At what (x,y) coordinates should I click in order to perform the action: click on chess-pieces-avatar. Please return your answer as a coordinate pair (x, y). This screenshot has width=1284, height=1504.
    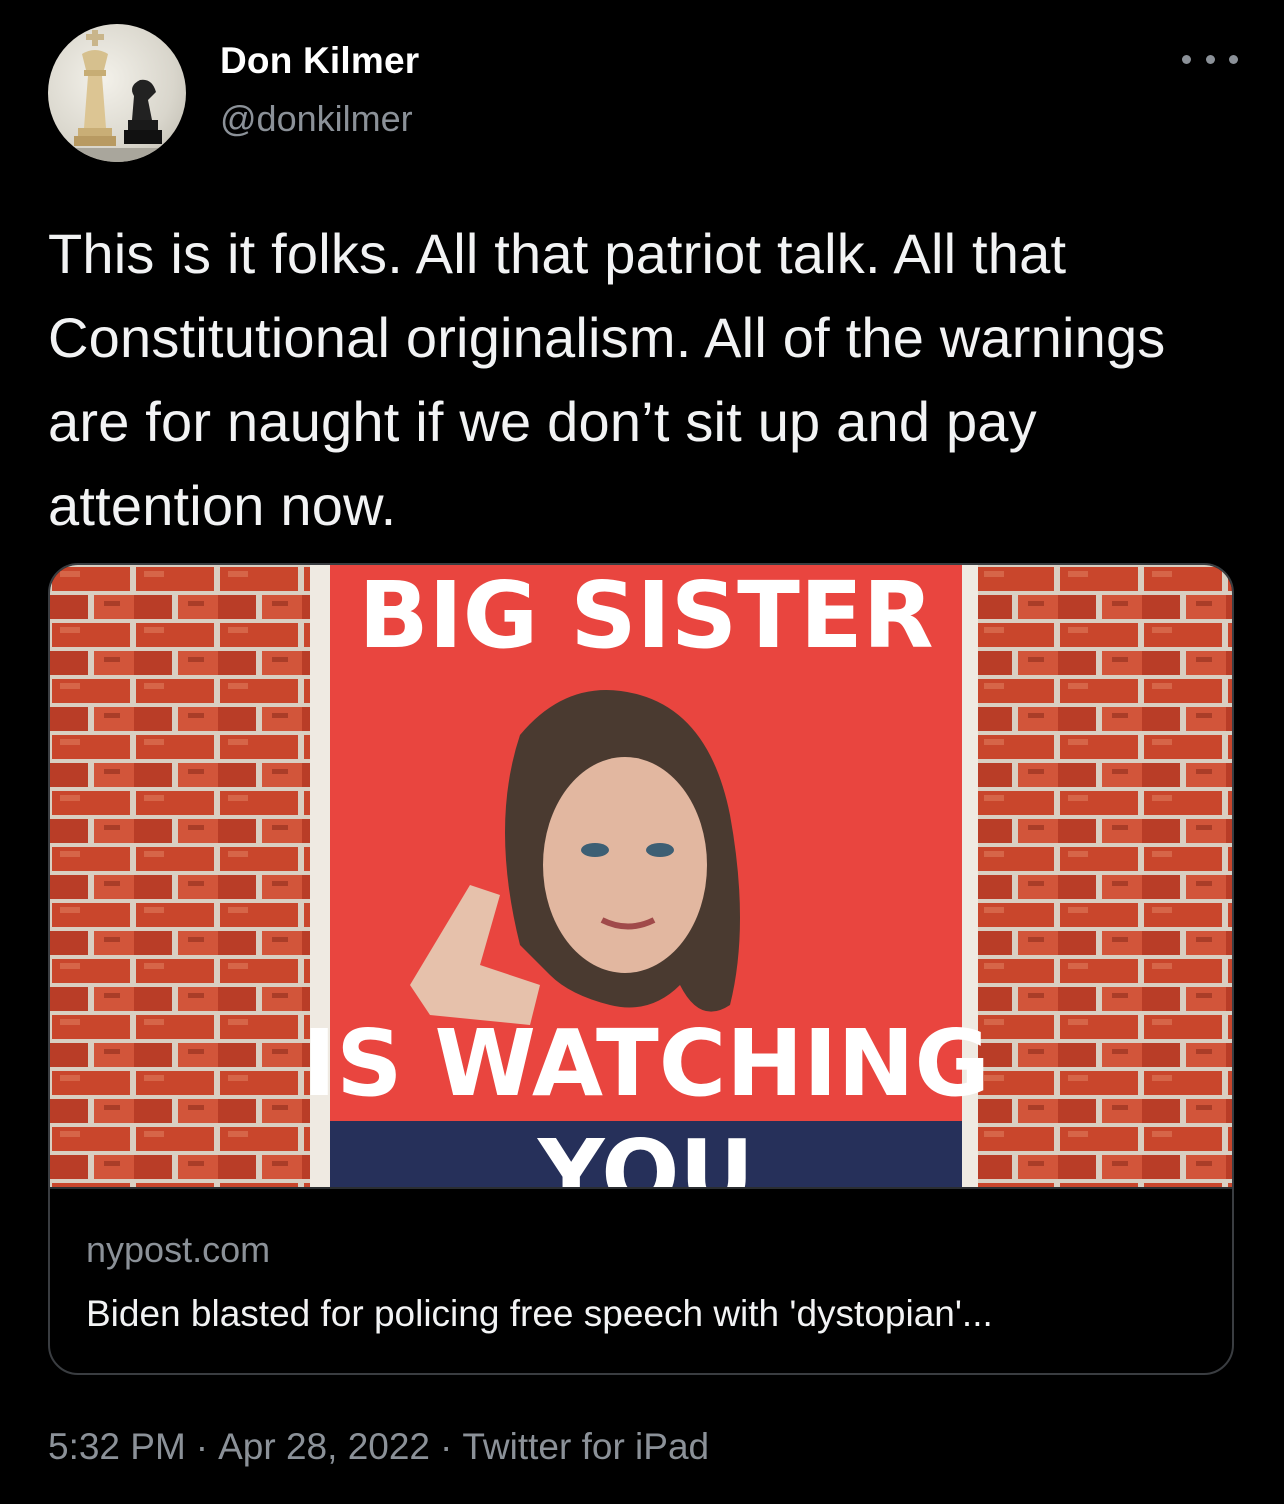
    Looking at the image, I should click on (117, 96).